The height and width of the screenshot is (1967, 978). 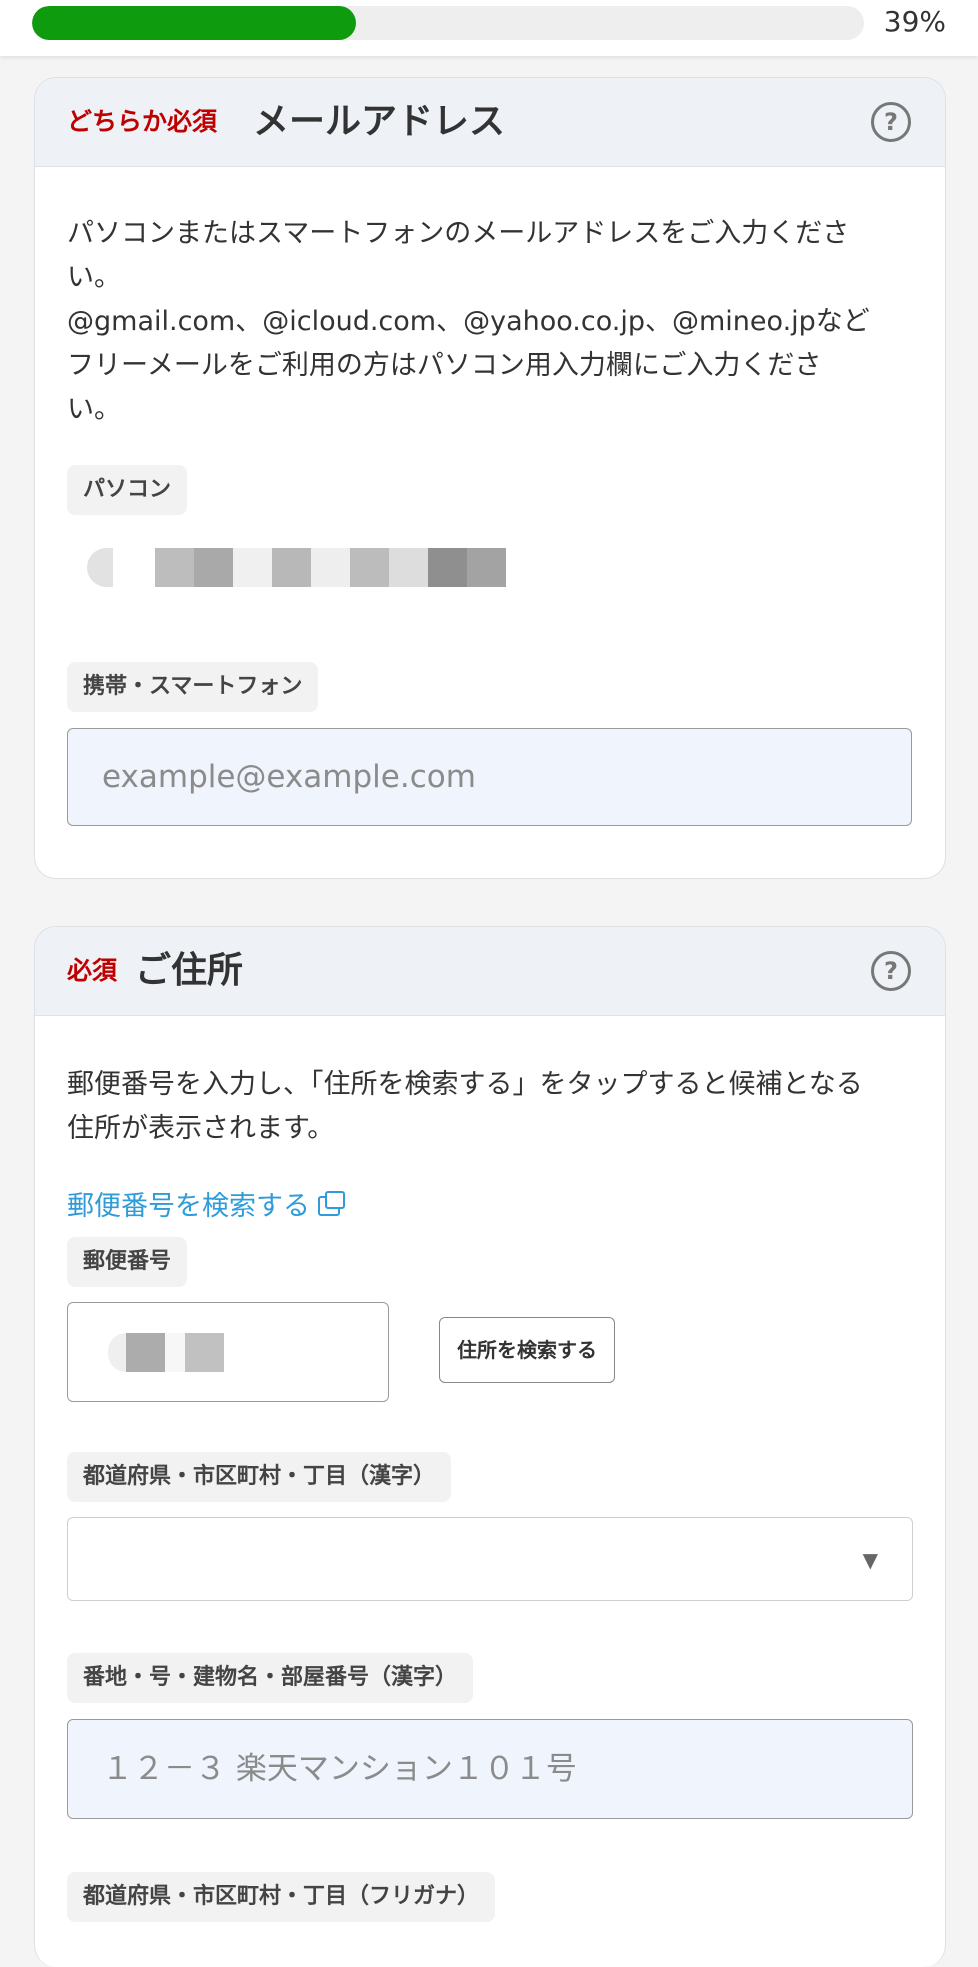 What do you see at coordinates (189, 970) in the screenshot?
I see `section-title: ご住所` at bounding box center [189, 970].